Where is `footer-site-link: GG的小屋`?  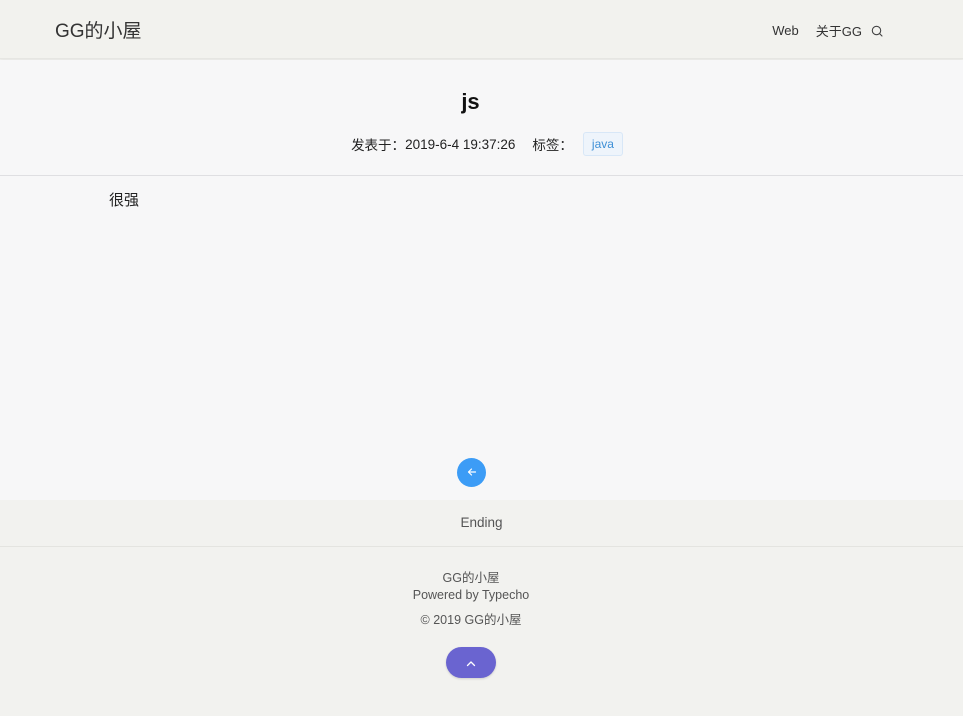
footer-site-link: GG的小屋 is located at coordinates (471, 578).